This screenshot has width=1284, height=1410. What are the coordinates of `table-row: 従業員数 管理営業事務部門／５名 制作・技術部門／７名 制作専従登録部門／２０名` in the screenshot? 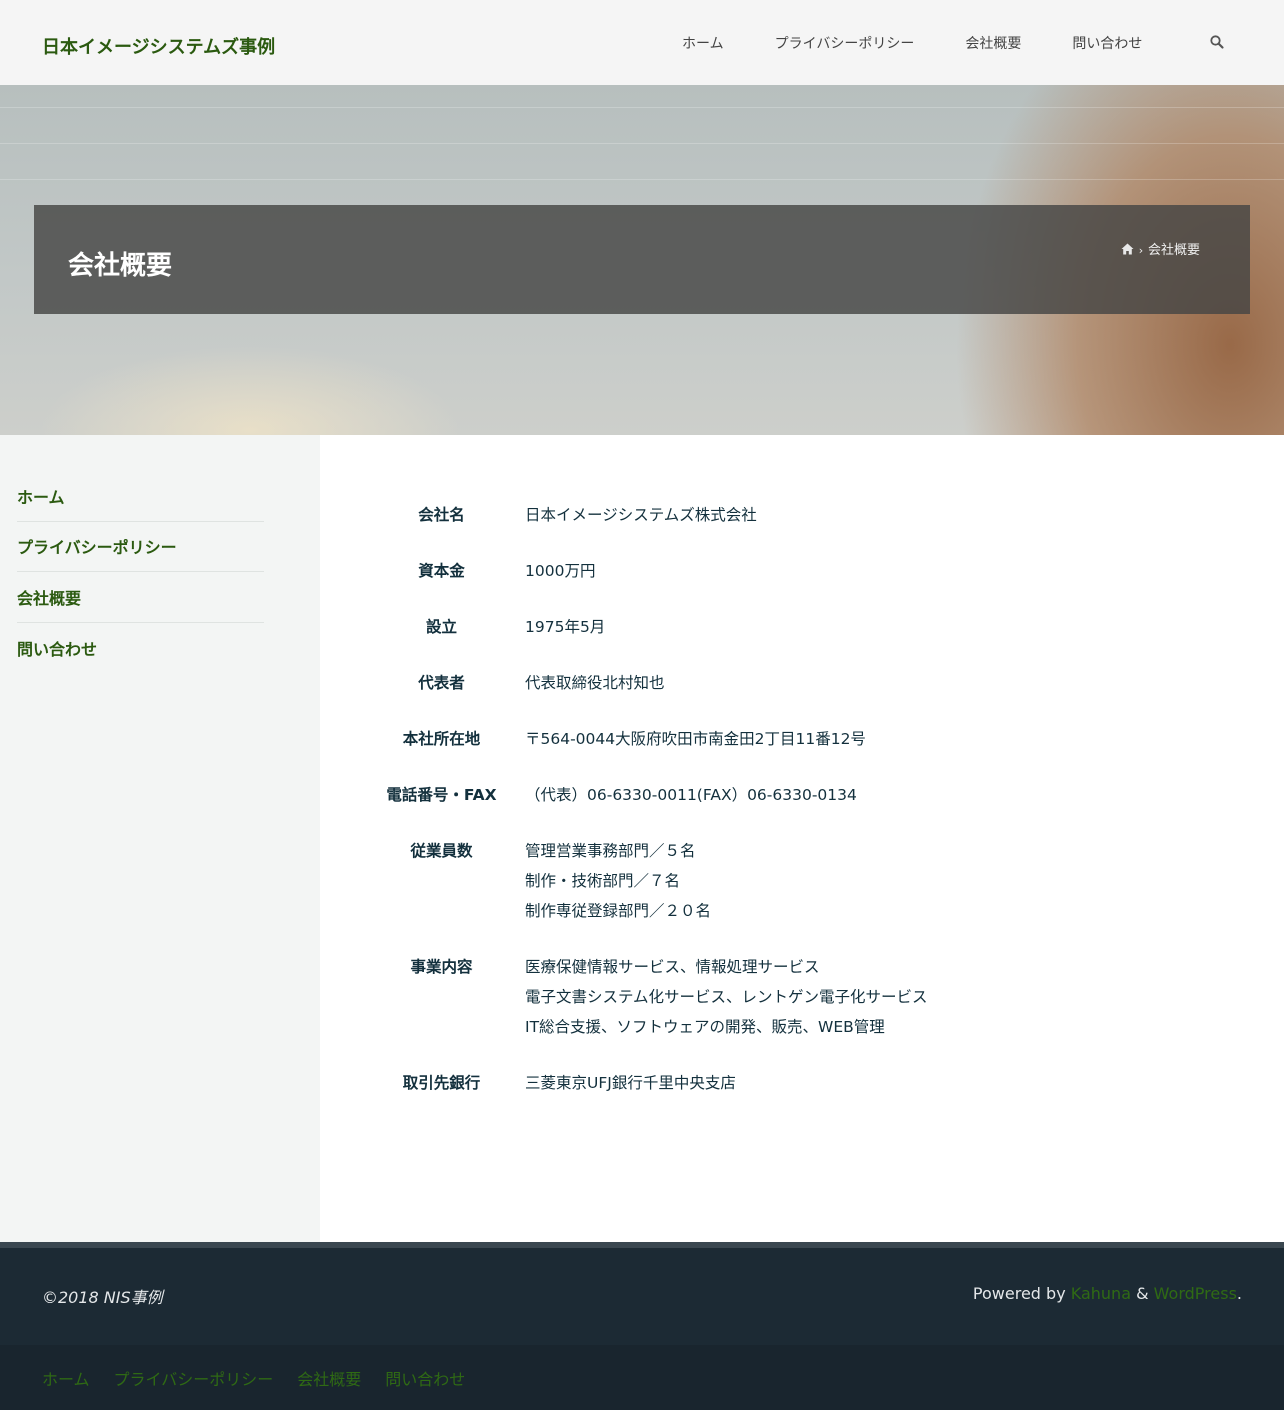 It's located at (652, 881).